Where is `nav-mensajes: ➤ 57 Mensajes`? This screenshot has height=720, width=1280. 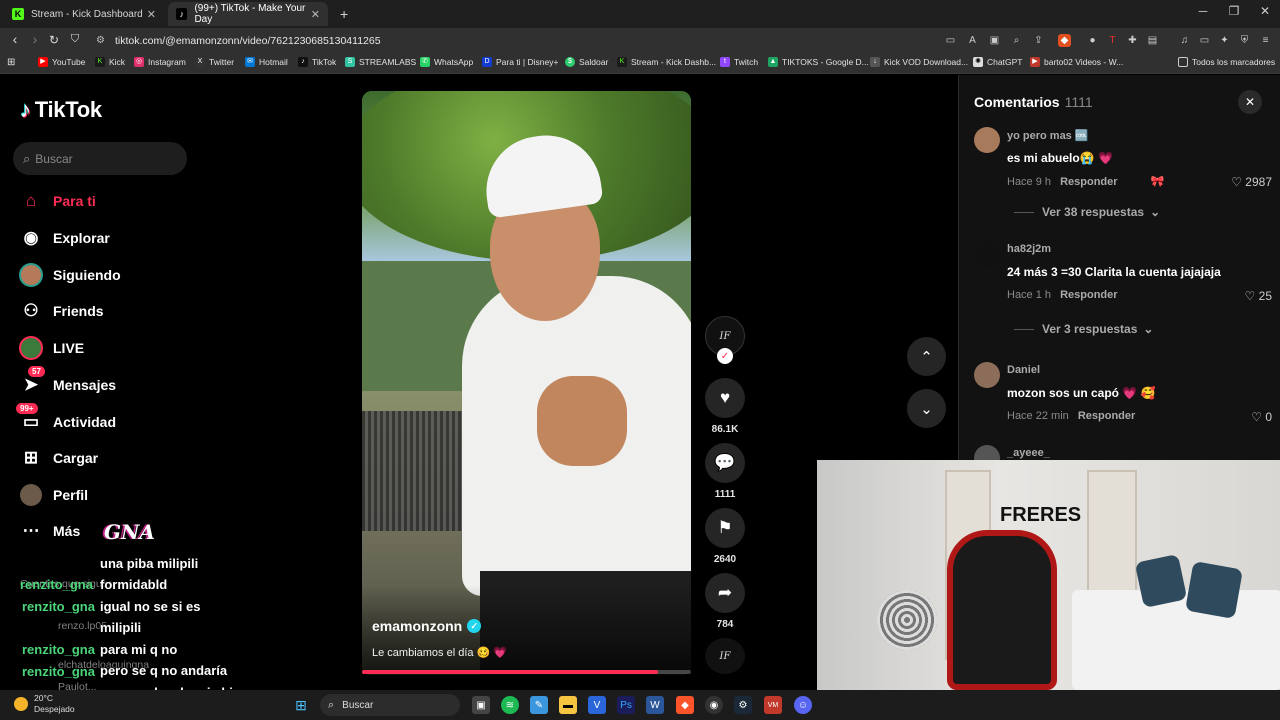 nav-mensajes: ➤ 57 Mensajes is located at coordinates (67, 382).